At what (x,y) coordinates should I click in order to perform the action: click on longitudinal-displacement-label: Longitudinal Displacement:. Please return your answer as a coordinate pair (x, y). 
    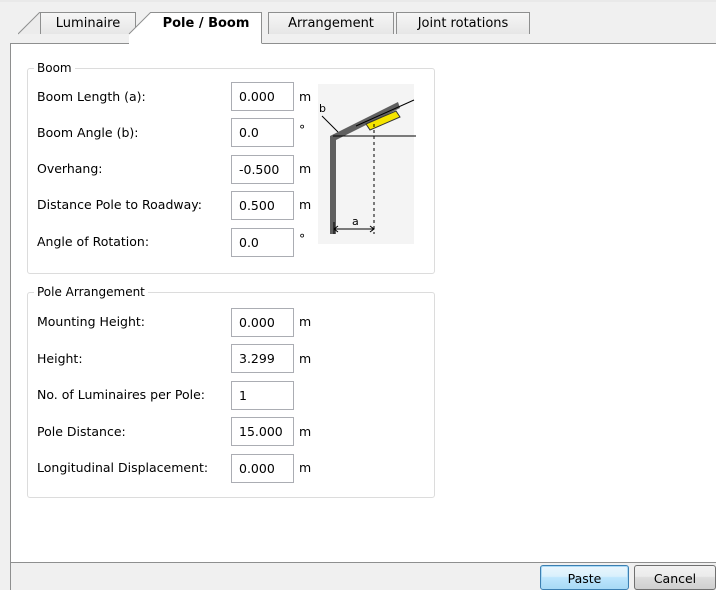
    Looking at the image, I should click on (123, 467).